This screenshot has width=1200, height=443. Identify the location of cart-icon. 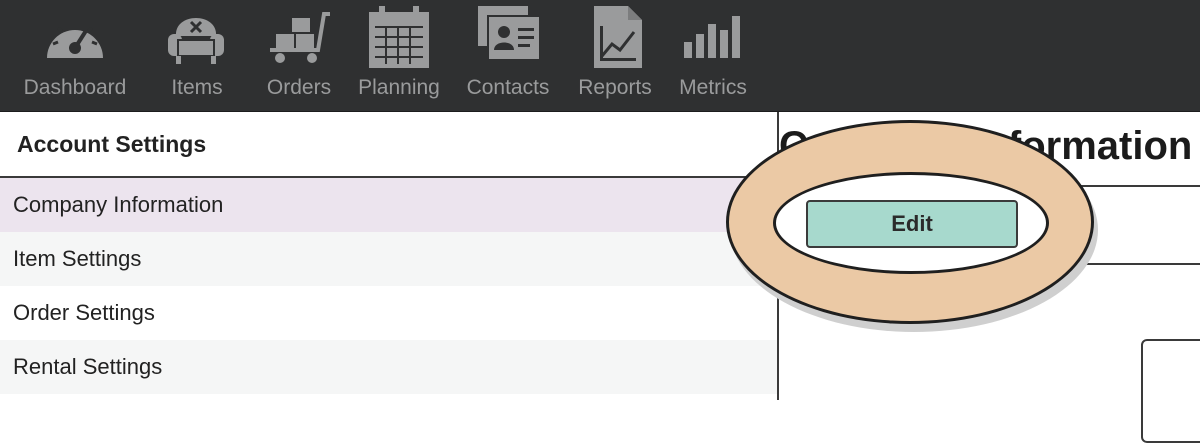
(300, 37).